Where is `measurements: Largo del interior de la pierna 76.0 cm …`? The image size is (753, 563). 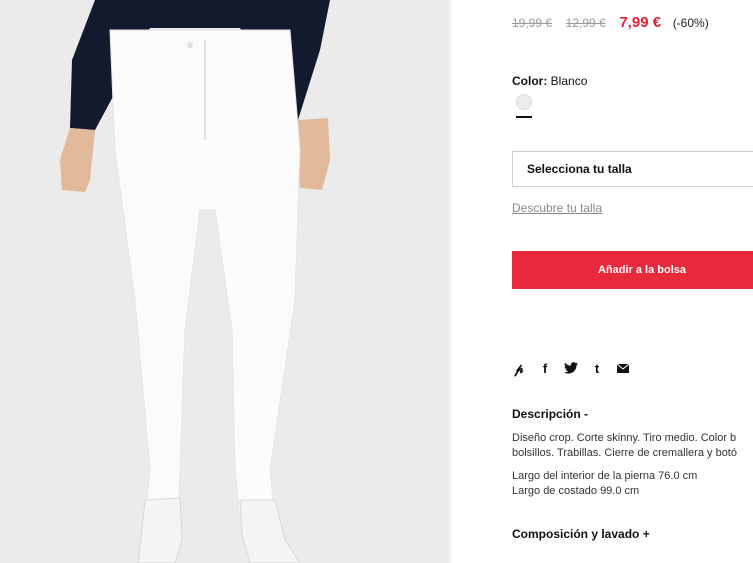
measurements: Largo del interior de la pierna 76.0 cm … is located at coordinates (604, 484).